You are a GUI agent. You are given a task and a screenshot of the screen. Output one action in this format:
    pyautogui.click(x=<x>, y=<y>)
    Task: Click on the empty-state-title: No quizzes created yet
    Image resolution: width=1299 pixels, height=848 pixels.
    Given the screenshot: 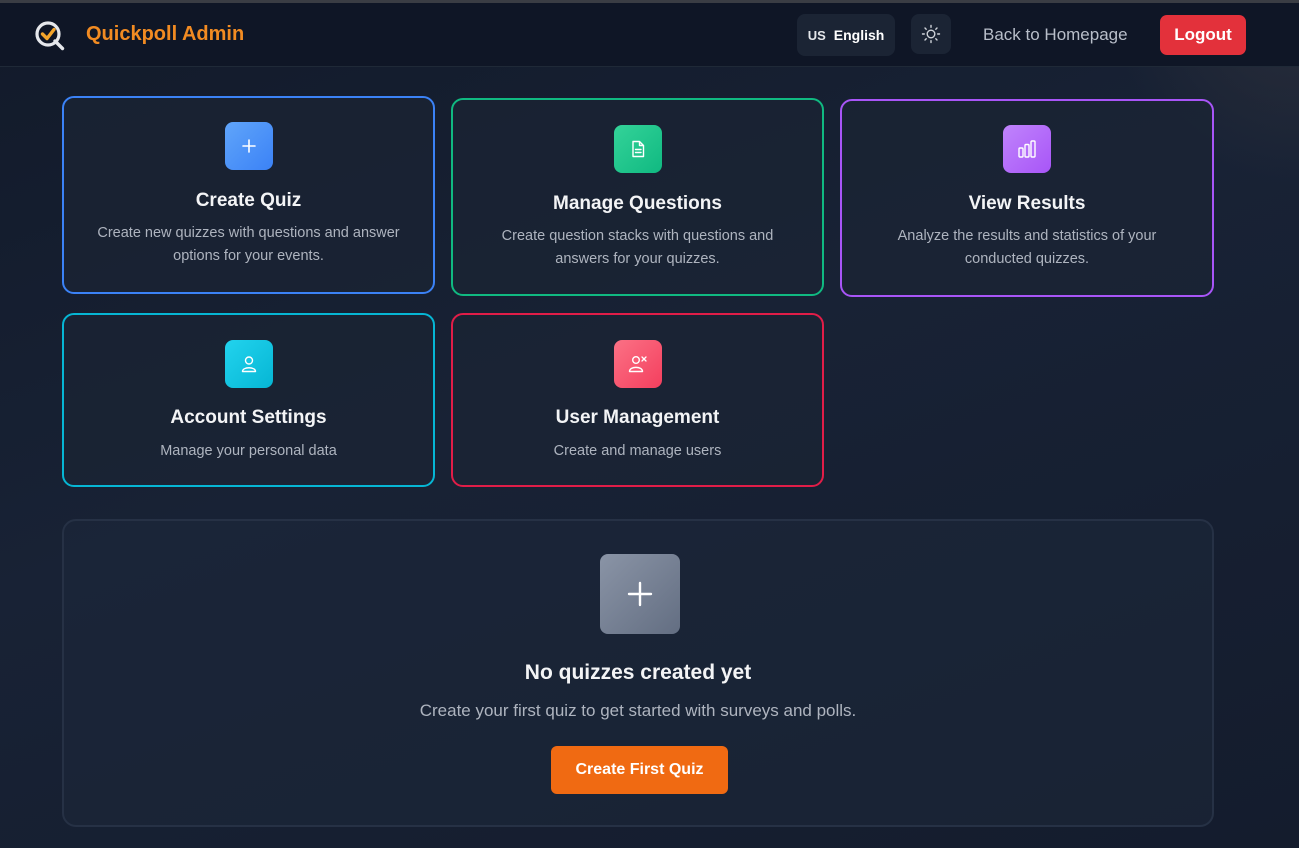 What is the action you would take?
    pyautogui.click(x=638, y=672)
    